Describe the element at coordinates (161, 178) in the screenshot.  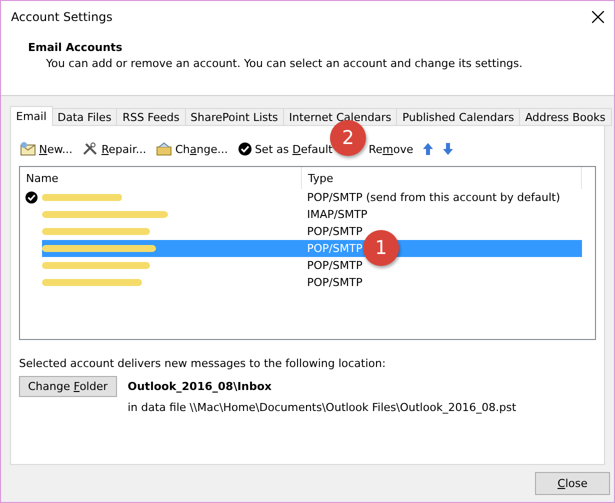
I see `column-header: Name` at that location.